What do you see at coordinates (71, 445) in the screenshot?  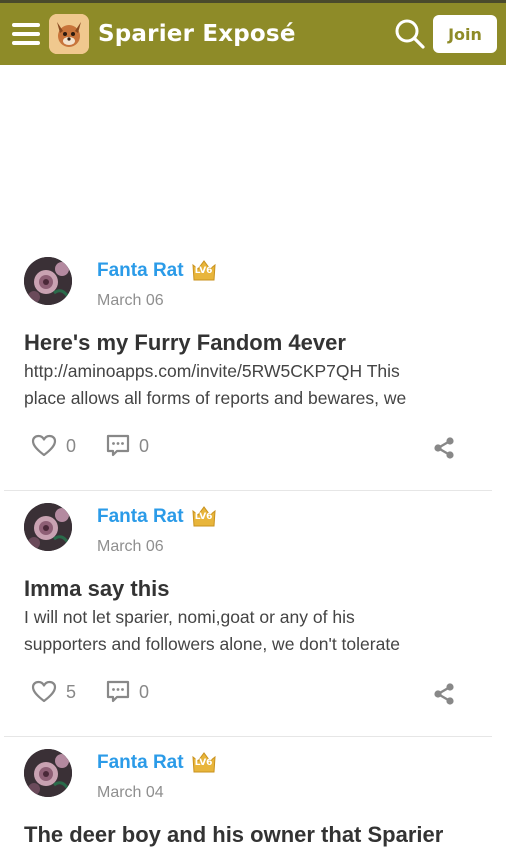 I see `like-count: 0` at bounding box center [71, 445].